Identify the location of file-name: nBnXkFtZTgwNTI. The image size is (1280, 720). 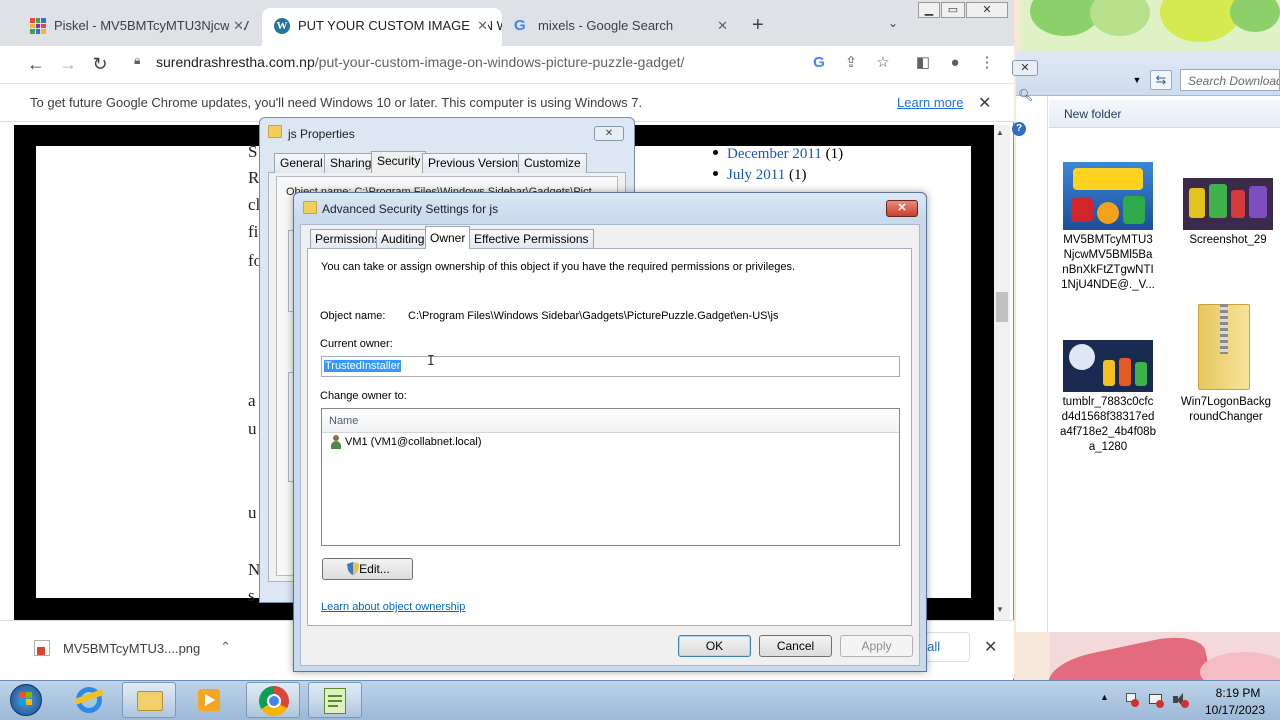
(1108, 270).